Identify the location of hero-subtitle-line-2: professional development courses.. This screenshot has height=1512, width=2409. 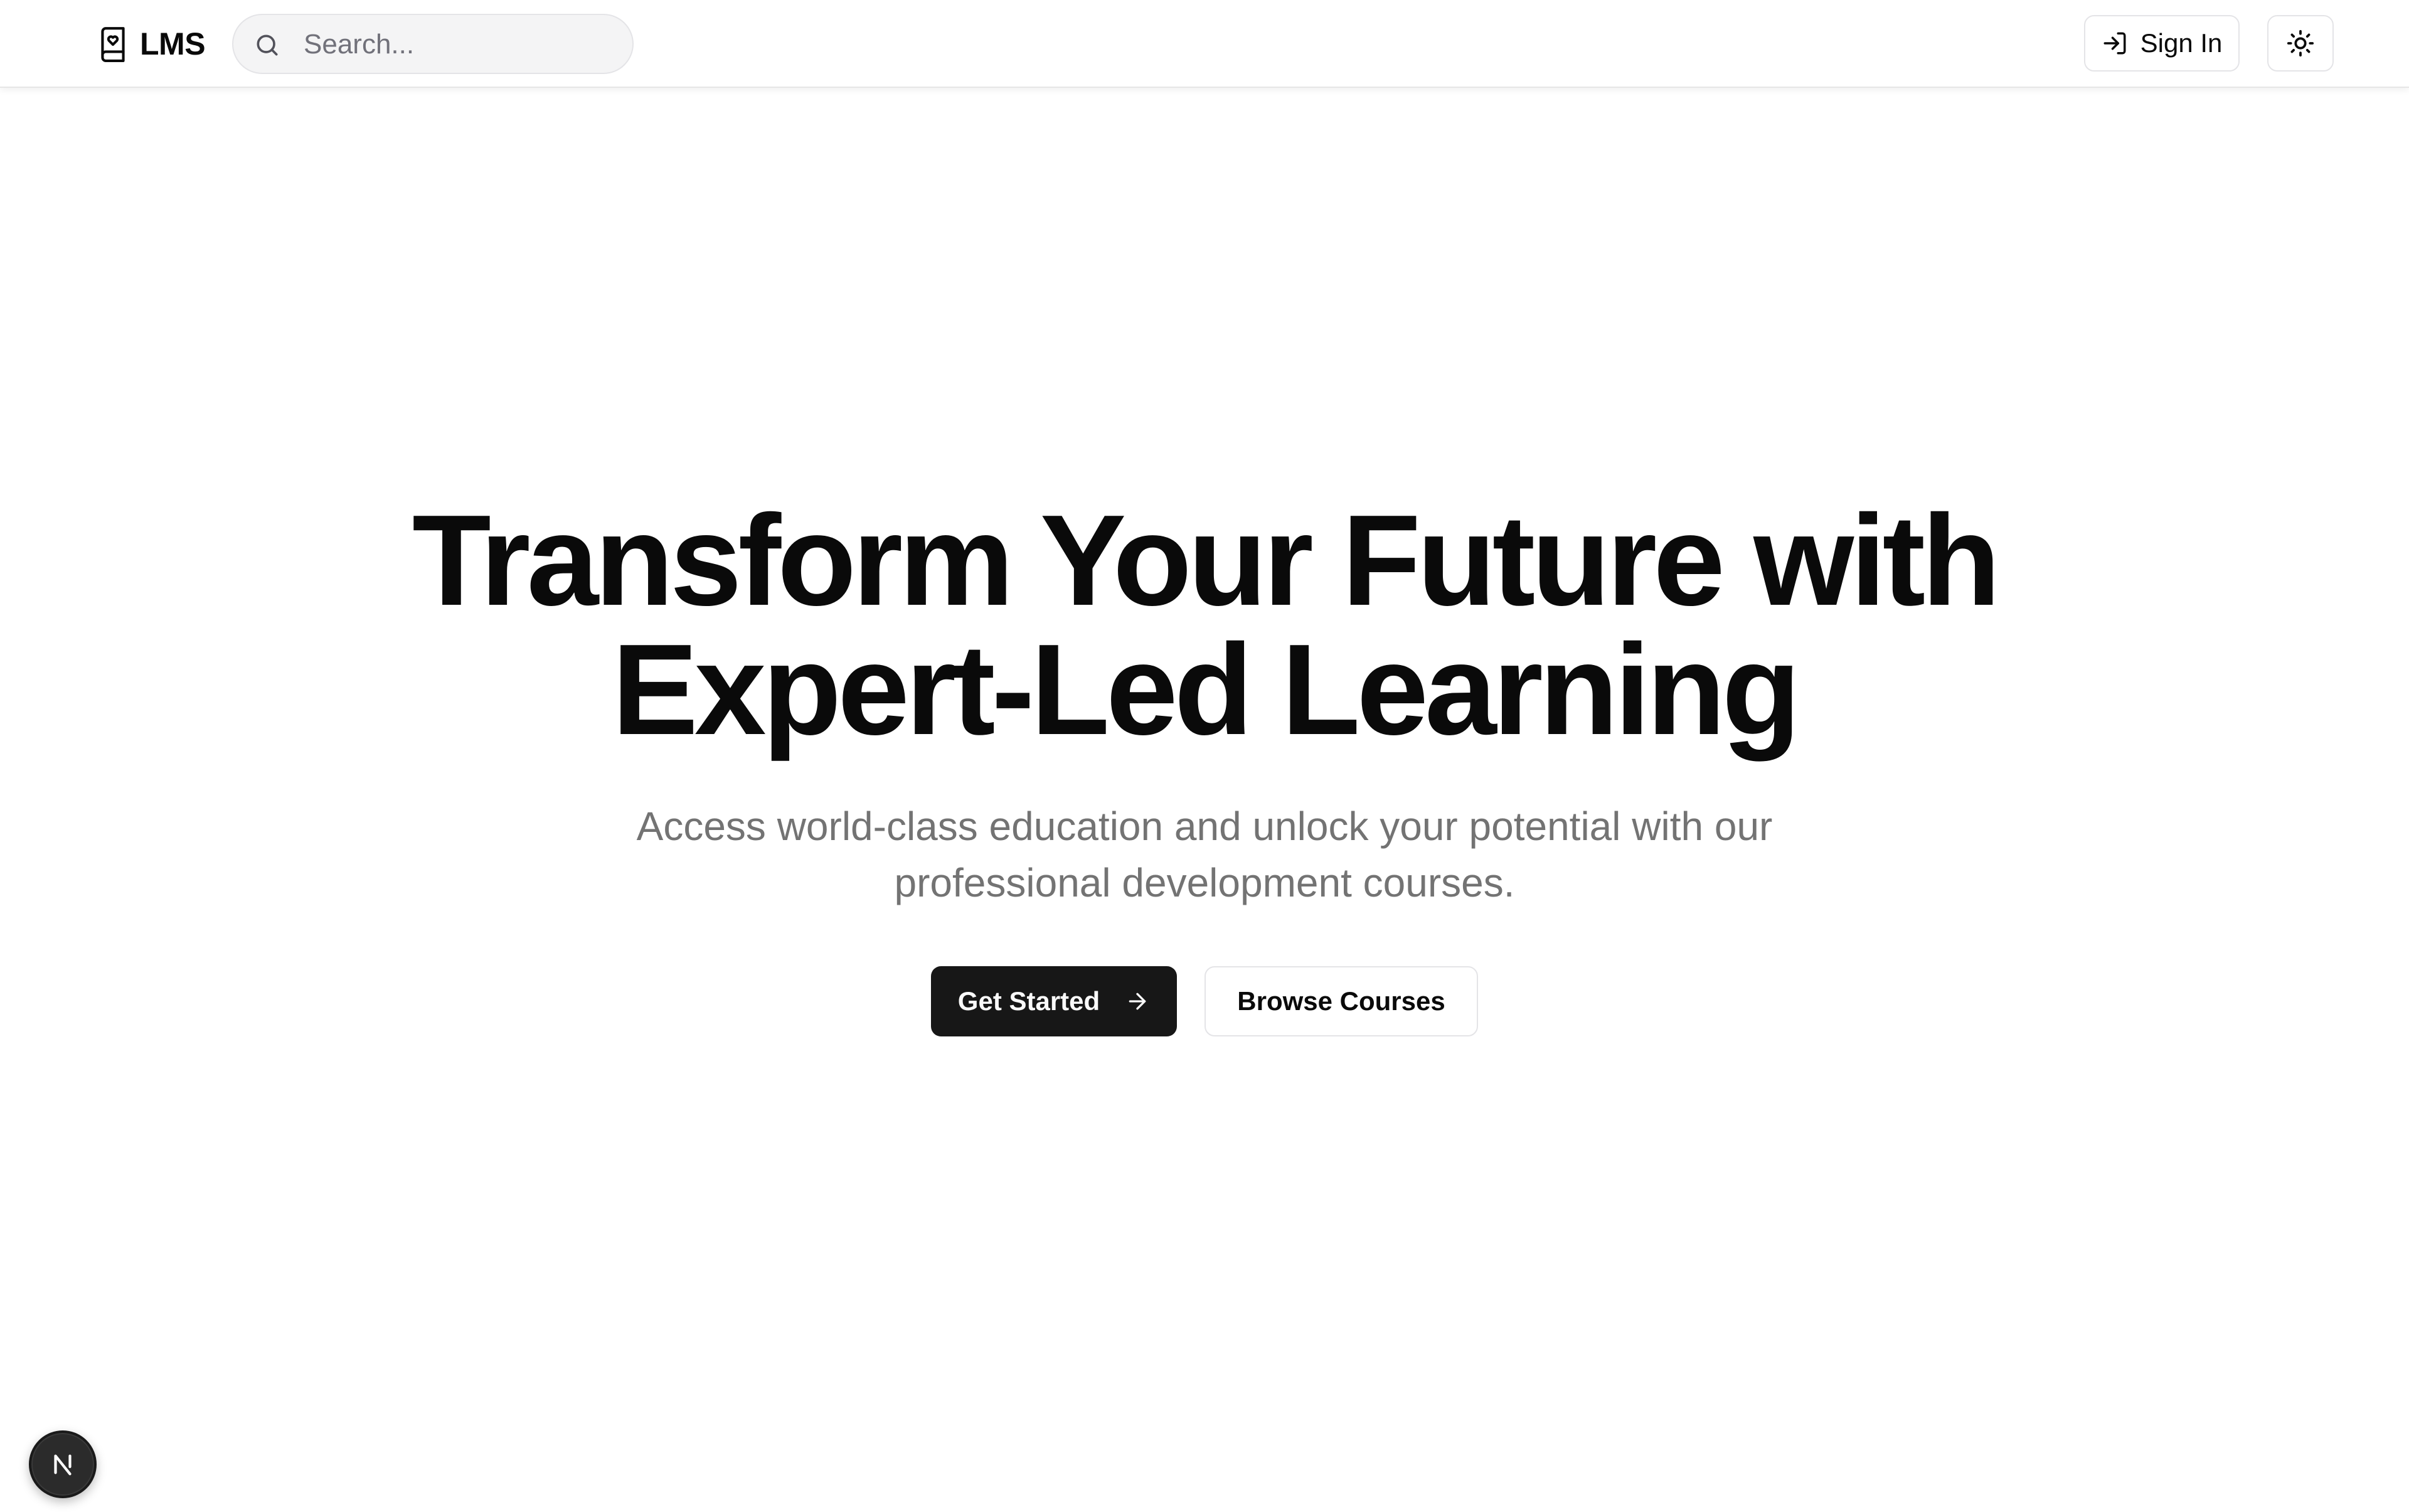
(1204, 882).